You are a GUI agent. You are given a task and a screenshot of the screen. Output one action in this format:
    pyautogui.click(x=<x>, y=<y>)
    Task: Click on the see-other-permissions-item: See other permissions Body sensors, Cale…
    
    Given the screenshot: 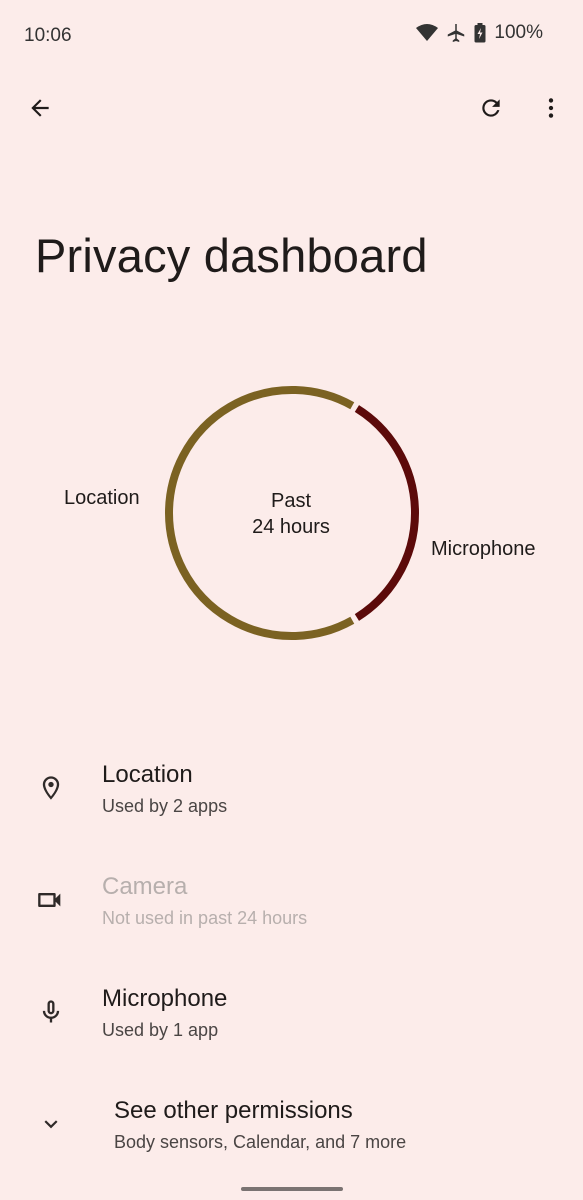 What is the action you would take?
    pyautogui.click(x=291, y=1131)
    